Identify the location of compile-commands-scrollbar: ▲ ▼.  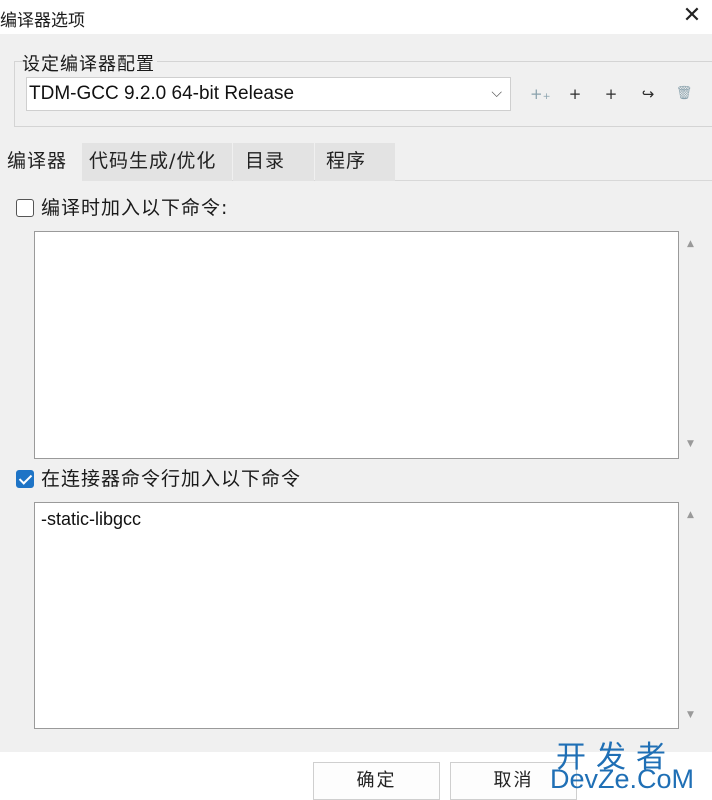
(692, 345).